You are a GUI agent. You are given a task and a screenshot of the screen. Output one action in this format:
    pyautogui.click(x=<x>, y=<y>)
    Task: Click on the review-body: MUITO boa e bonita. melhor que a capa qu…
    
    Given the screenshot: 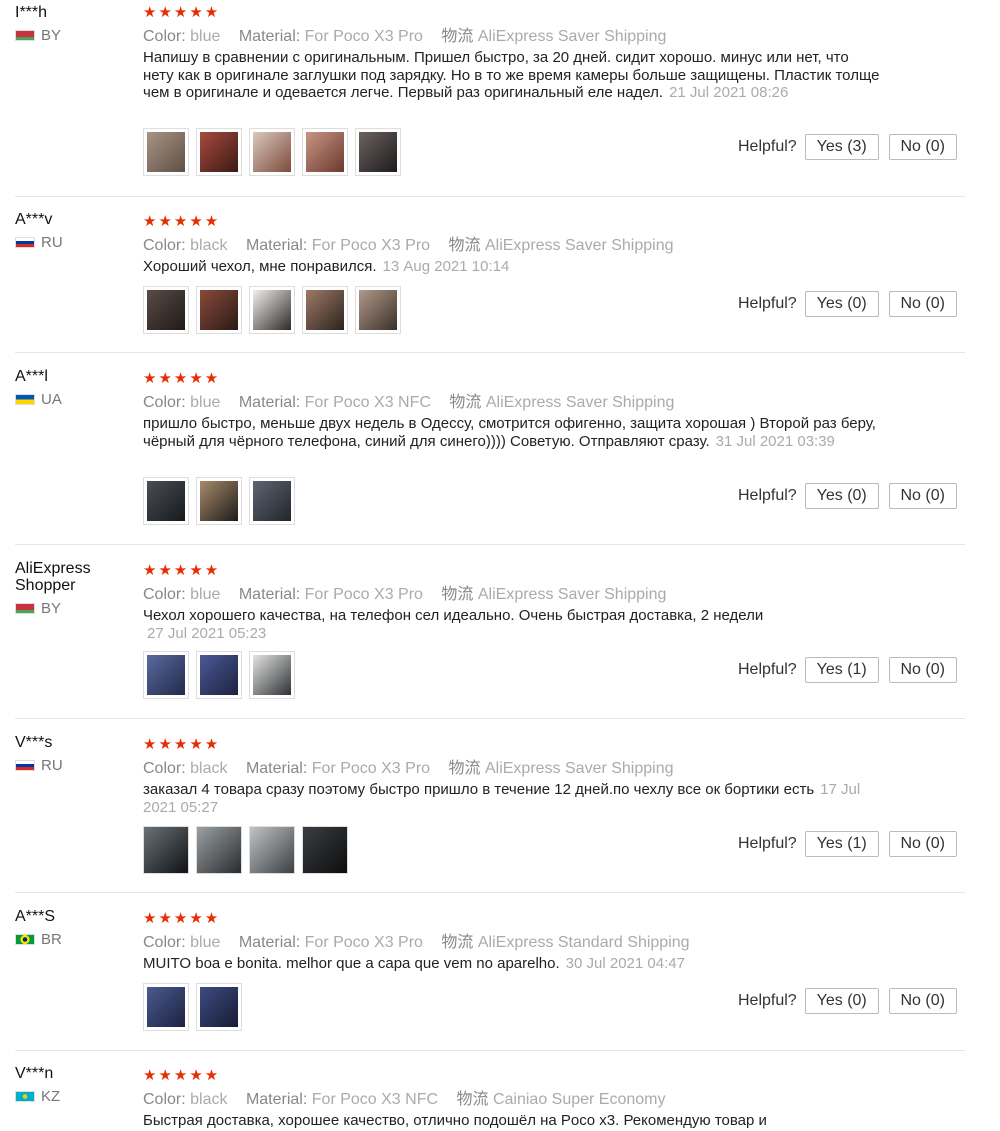 What is the action you would take?
    pyautogui.click(x=351, y=963)
    